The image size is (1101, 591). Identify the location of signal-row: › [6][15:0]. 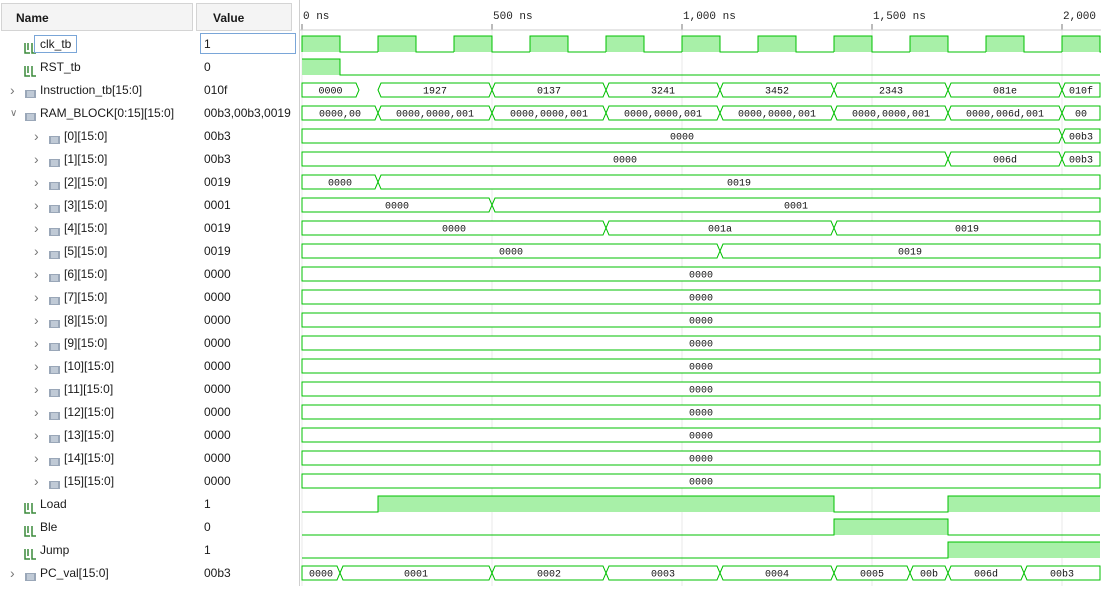
(97, 274).